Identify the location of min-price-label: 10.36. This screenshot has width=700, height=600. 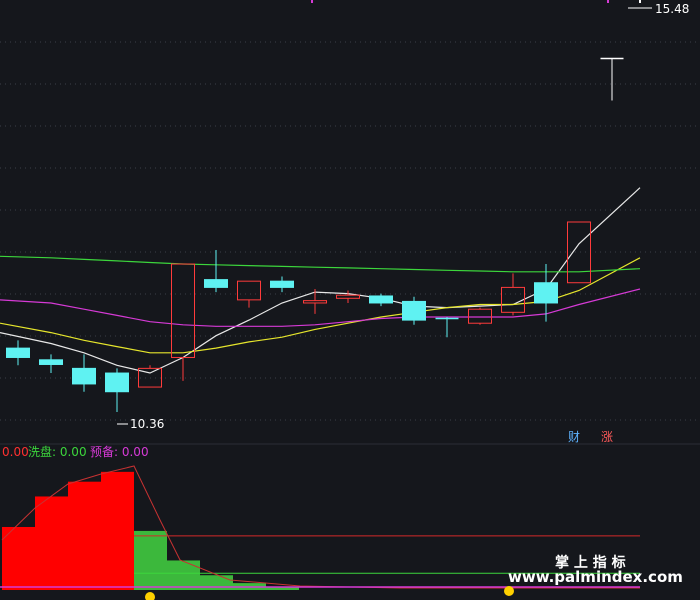
(147, 424).